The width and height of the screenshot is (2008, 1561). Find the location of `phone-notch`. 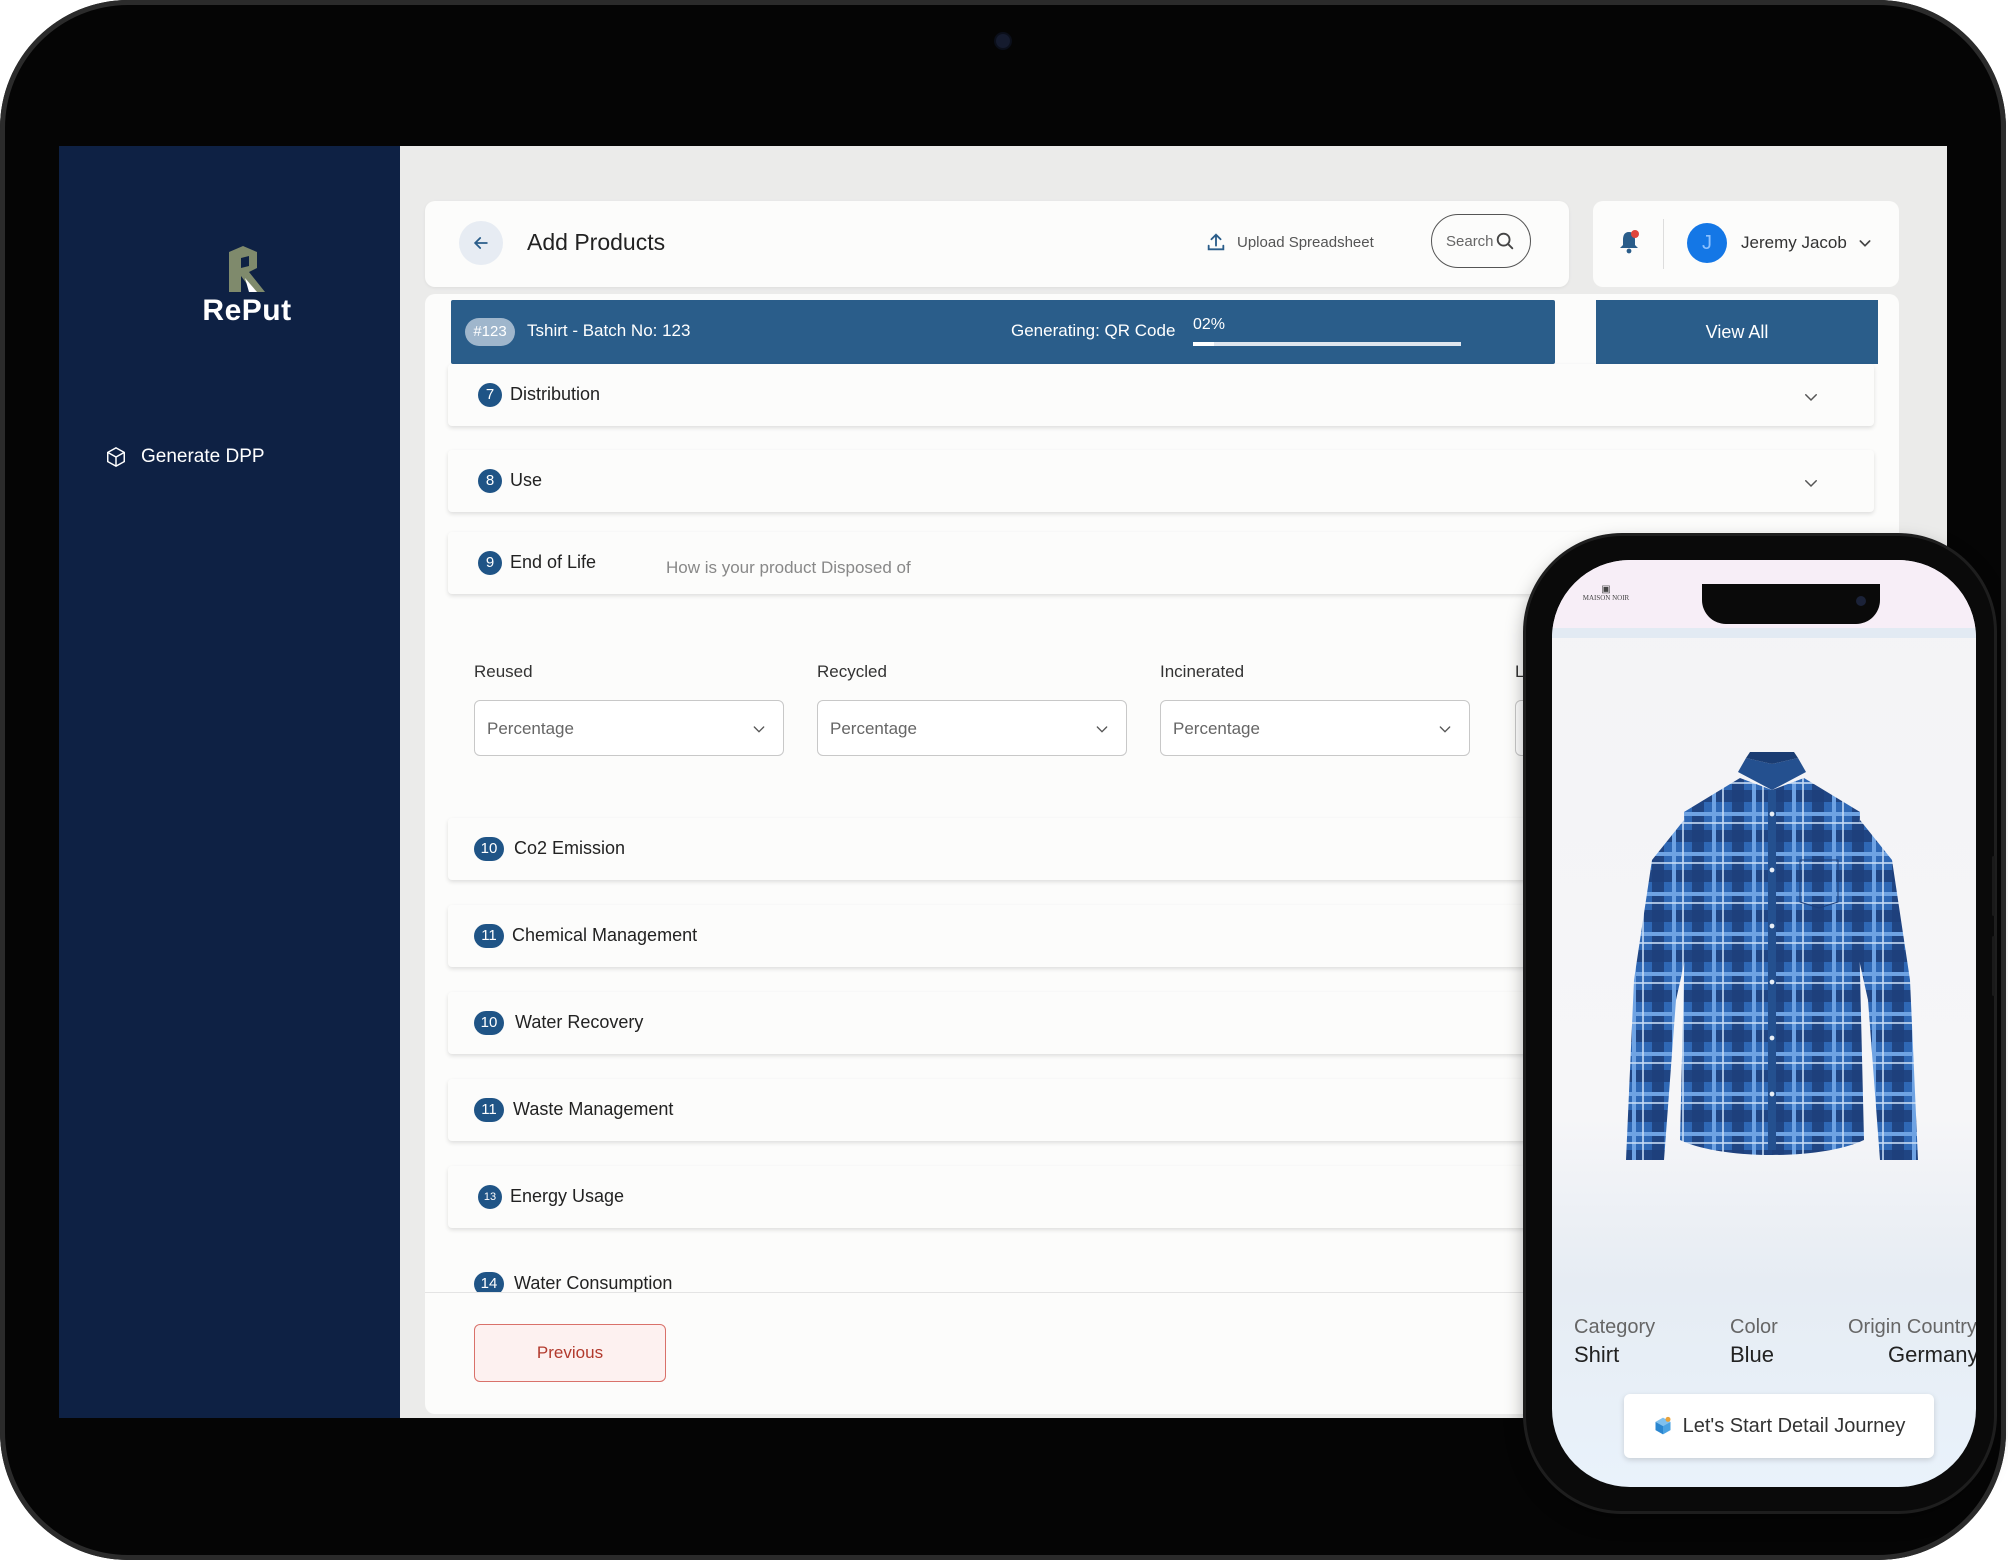

phone-notch is located at coordinates (1791, 604).